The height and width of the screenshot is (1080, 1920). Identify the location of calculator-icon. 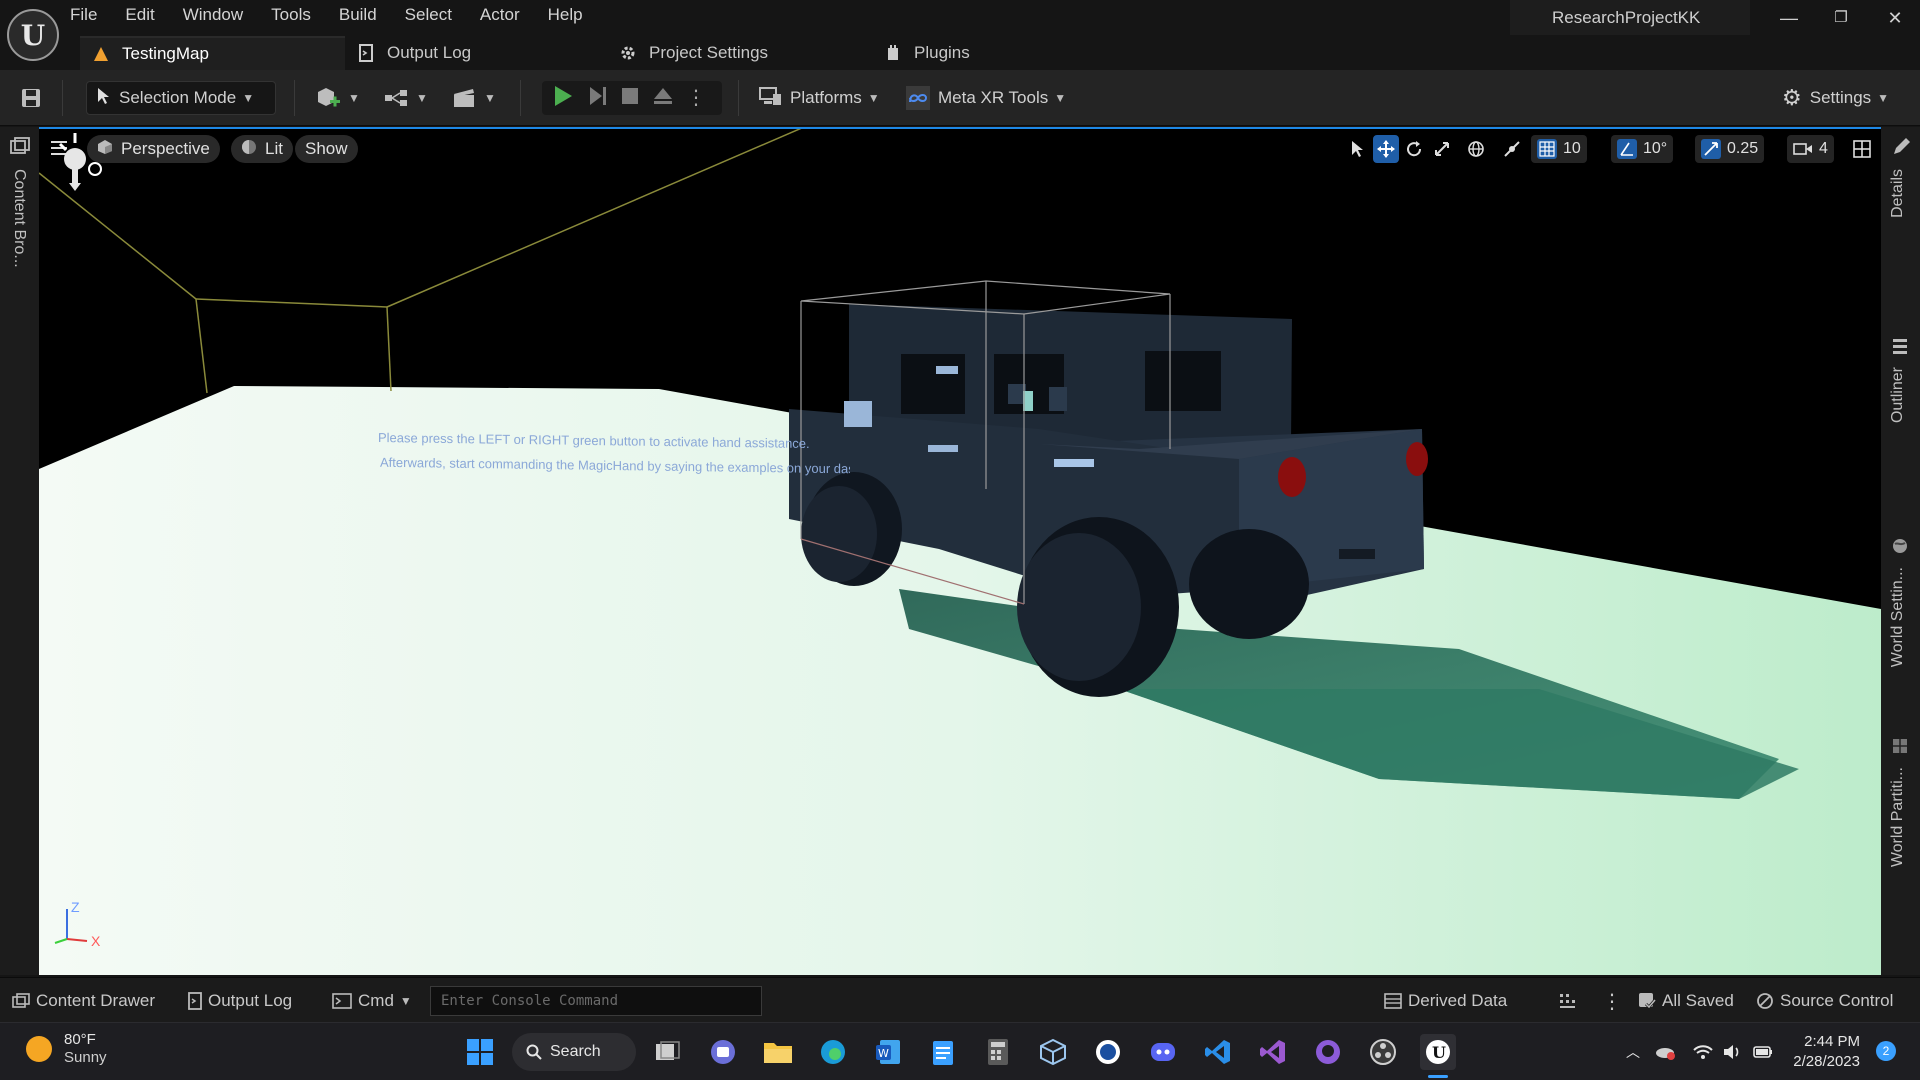
(998, 1052).